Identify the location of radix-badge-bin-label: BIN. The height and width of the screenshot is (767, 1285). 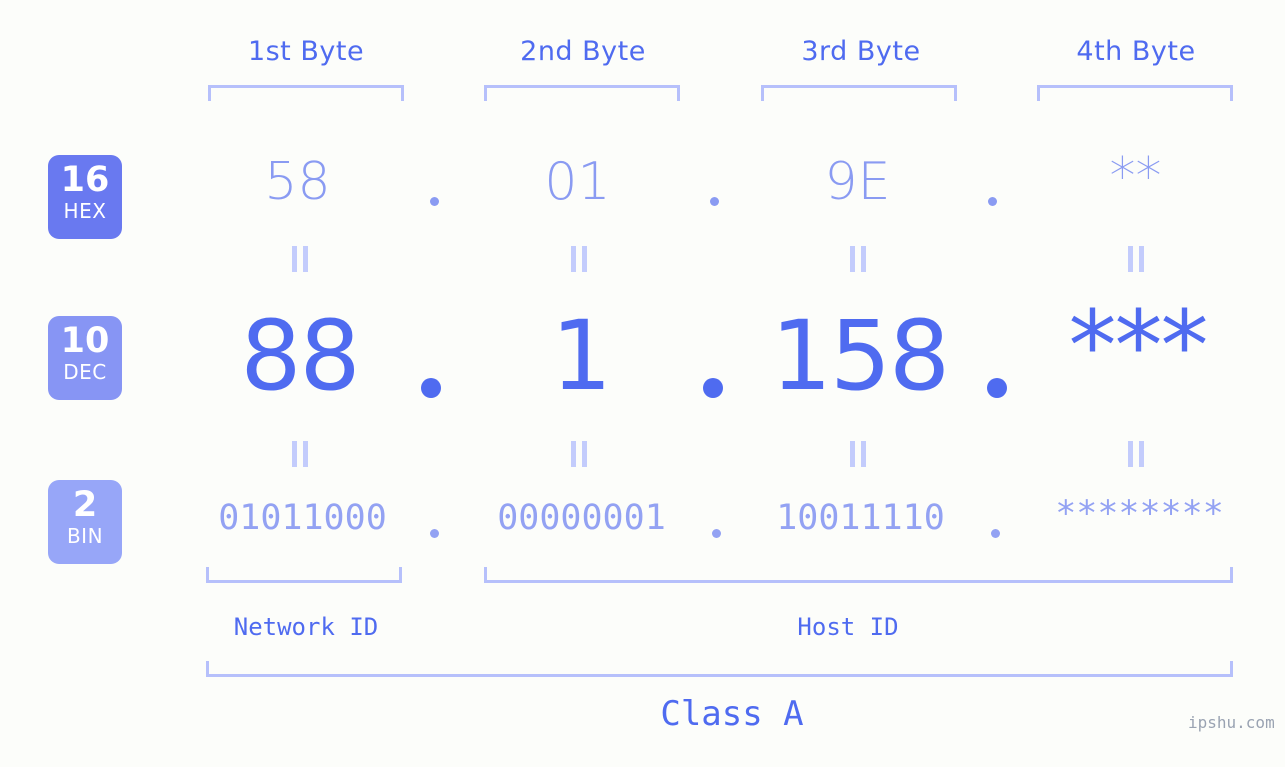
(85, 536).